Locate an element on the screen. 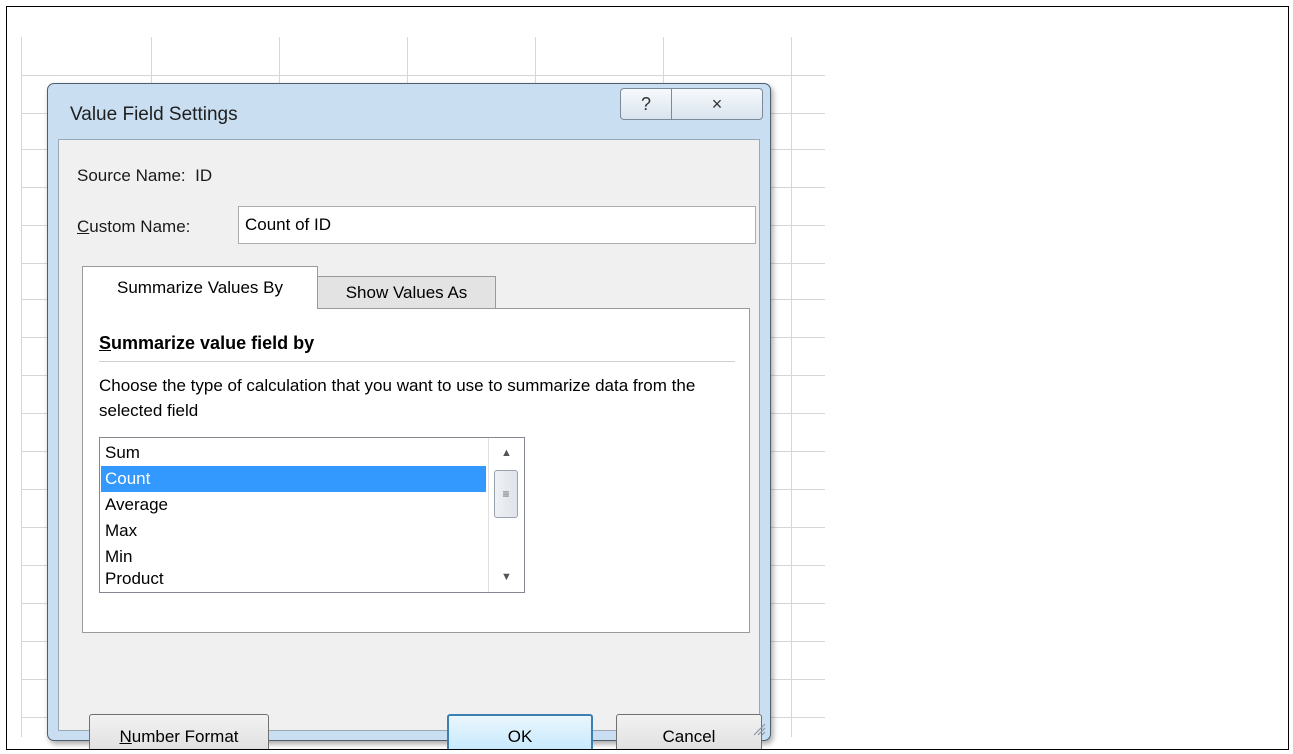 This screenshot has height=754, width=1293. list-item-count: Count is located at coordinates (293, 479).